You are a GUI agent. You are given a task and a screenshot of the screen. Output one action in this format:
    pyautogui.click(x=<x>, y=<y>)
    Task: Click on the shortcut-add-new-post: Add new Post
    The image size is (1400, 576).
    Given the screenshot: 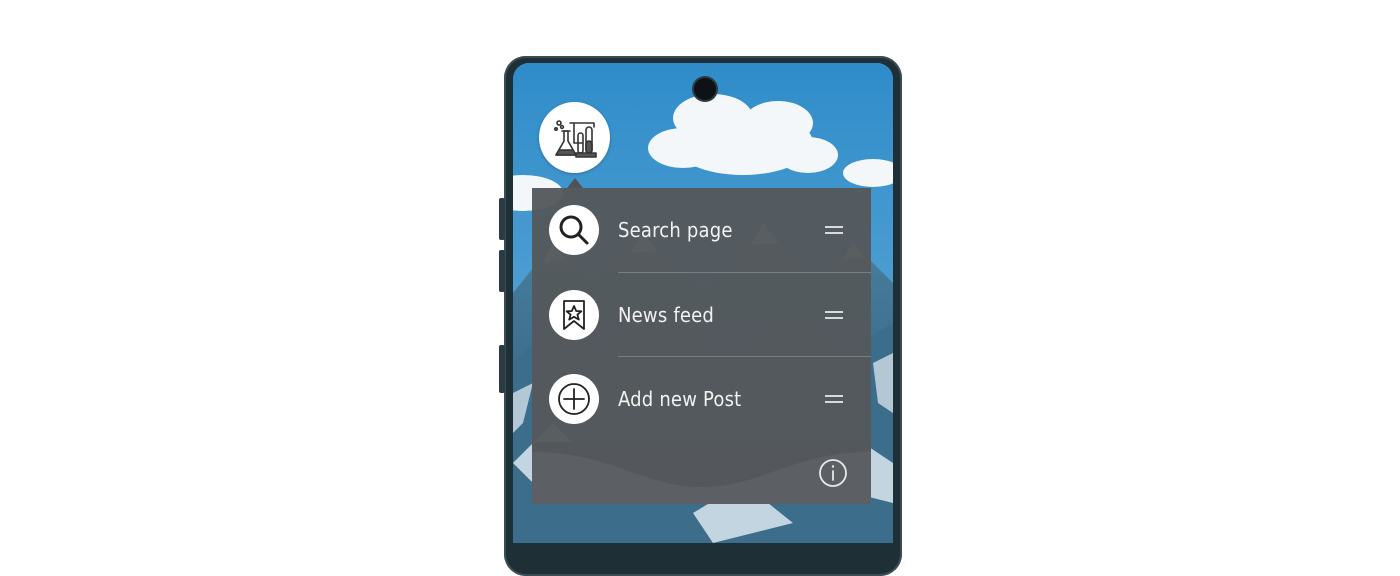 What is the action you would take?
    pyautogui.click(x=701, y=399)
    